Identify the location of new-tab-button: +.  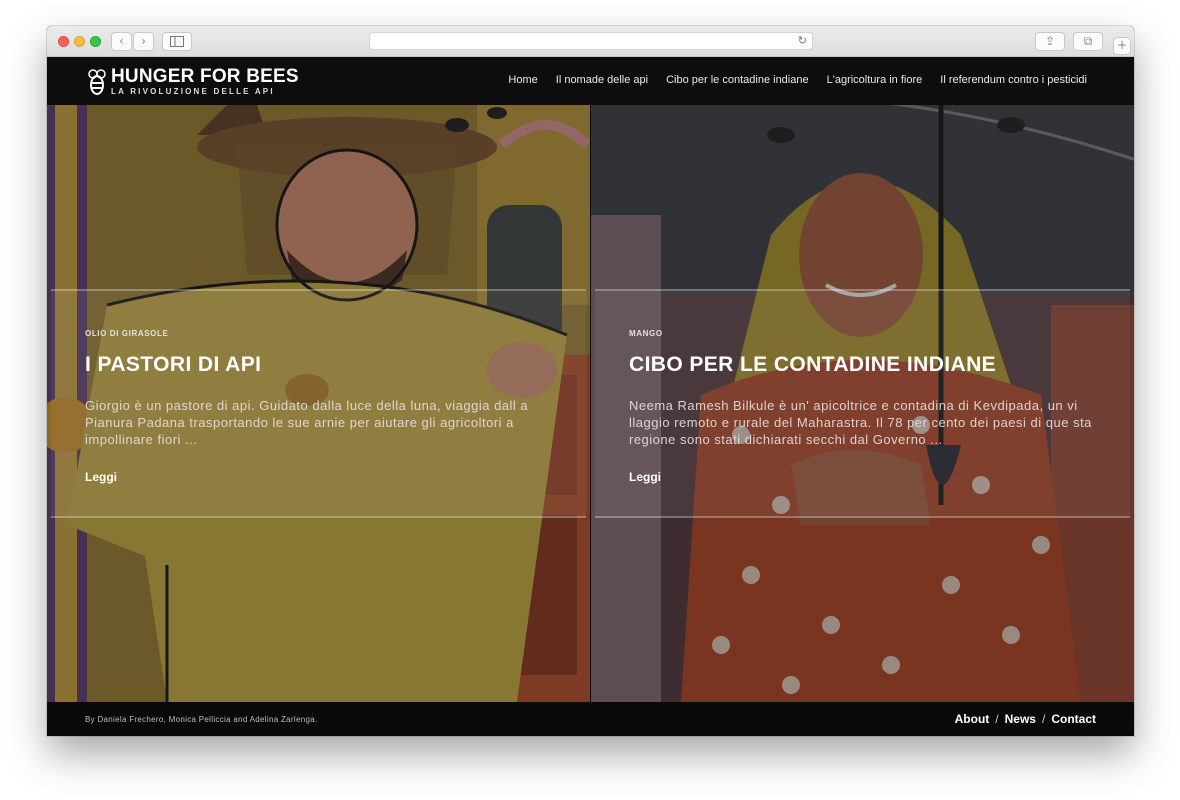
(1122, 46).